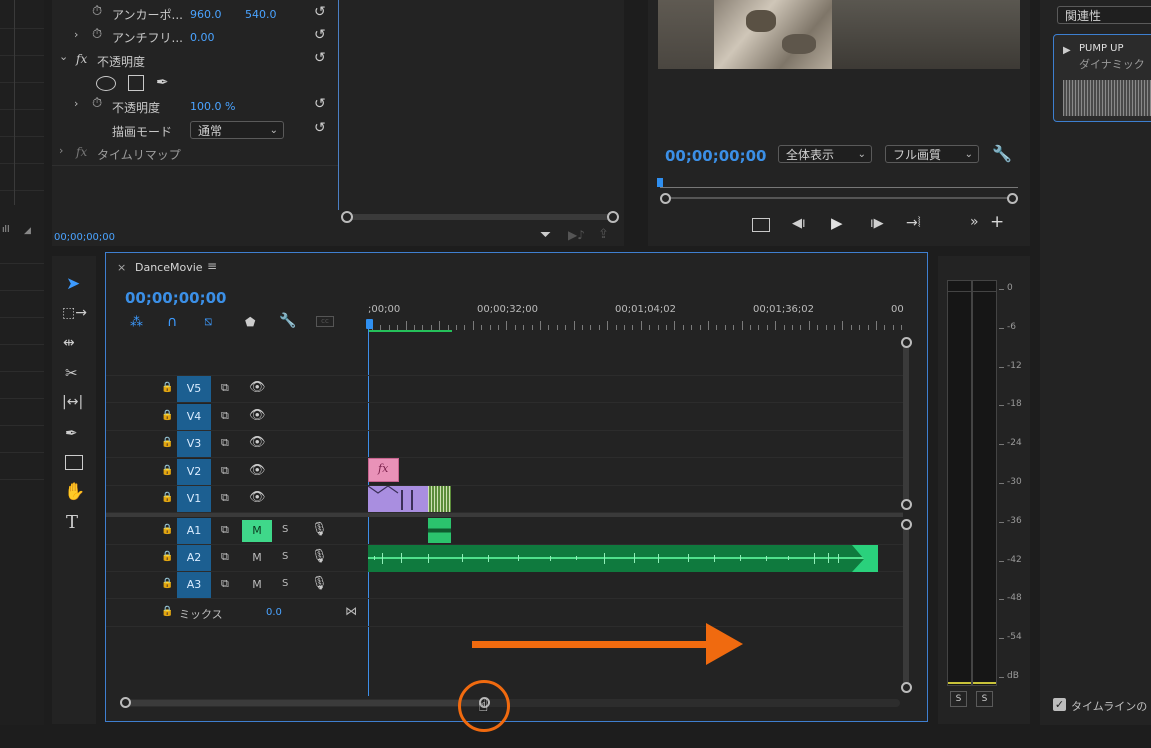 The width and height of the screenshot is (1151, 748). I want to click on selection-tool-icon: ➤, so click(73, 284).